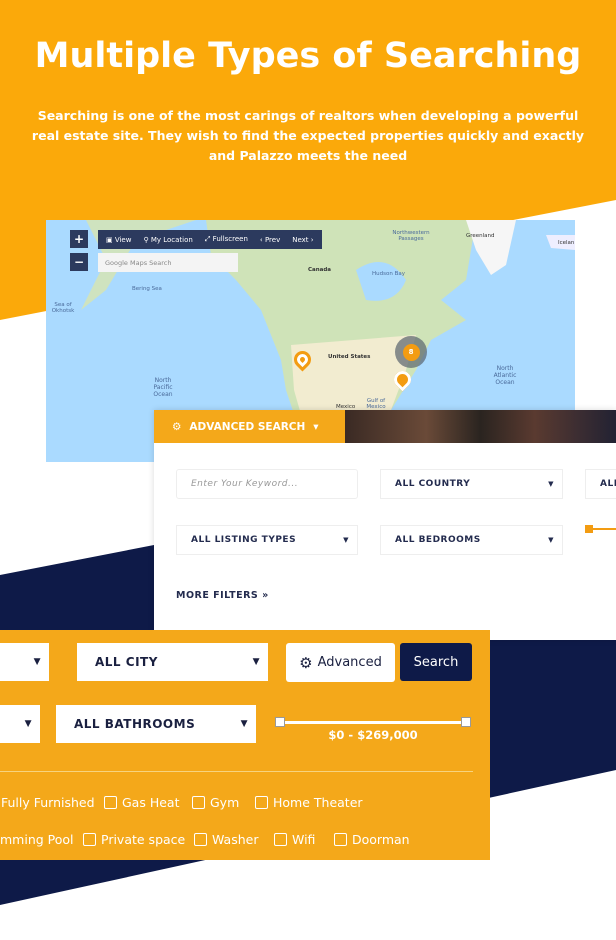 The width and height of the screenshot is (616, 940). Describe the element at coordinates (24, 662) in the screenshot. I see `select-partial: ▼` at that location.